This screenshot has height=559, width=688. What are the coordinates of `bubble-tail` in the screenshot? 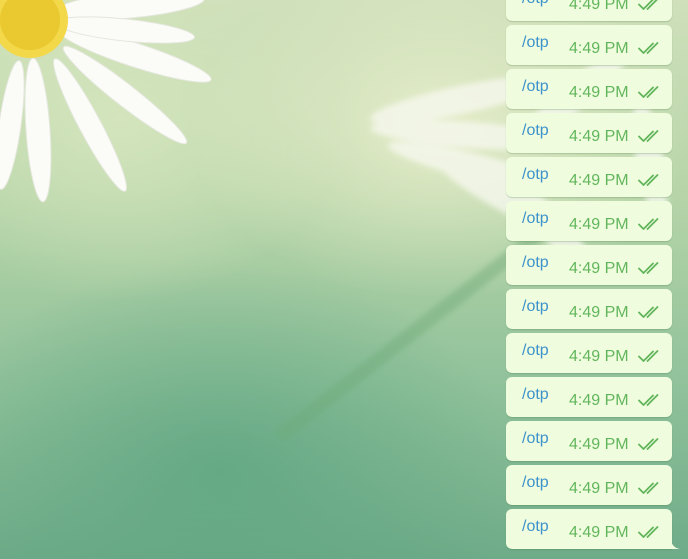 It's located at (675, 543).